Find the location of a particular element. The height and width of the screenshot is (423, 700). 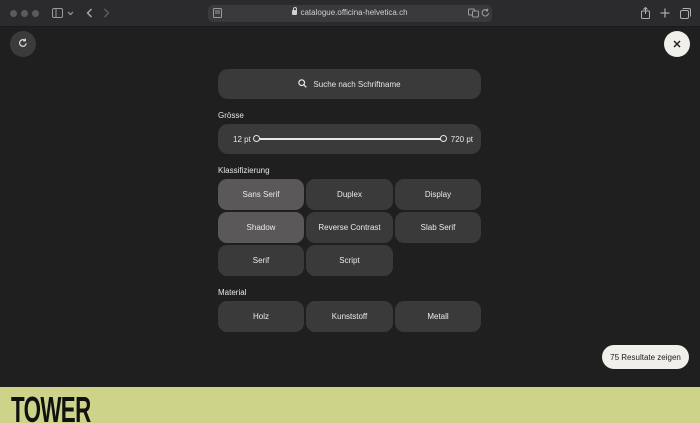

slider-track is located at coordinates (350, 139).